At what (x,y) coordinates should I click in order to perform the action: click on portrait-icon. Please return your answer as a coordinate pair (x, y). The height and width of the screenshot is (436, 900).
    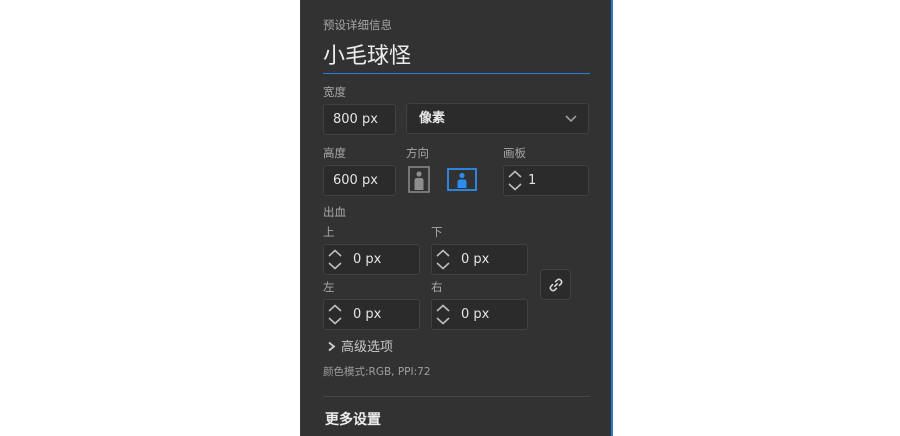
    Looking at the image, I should click on (419, 179).